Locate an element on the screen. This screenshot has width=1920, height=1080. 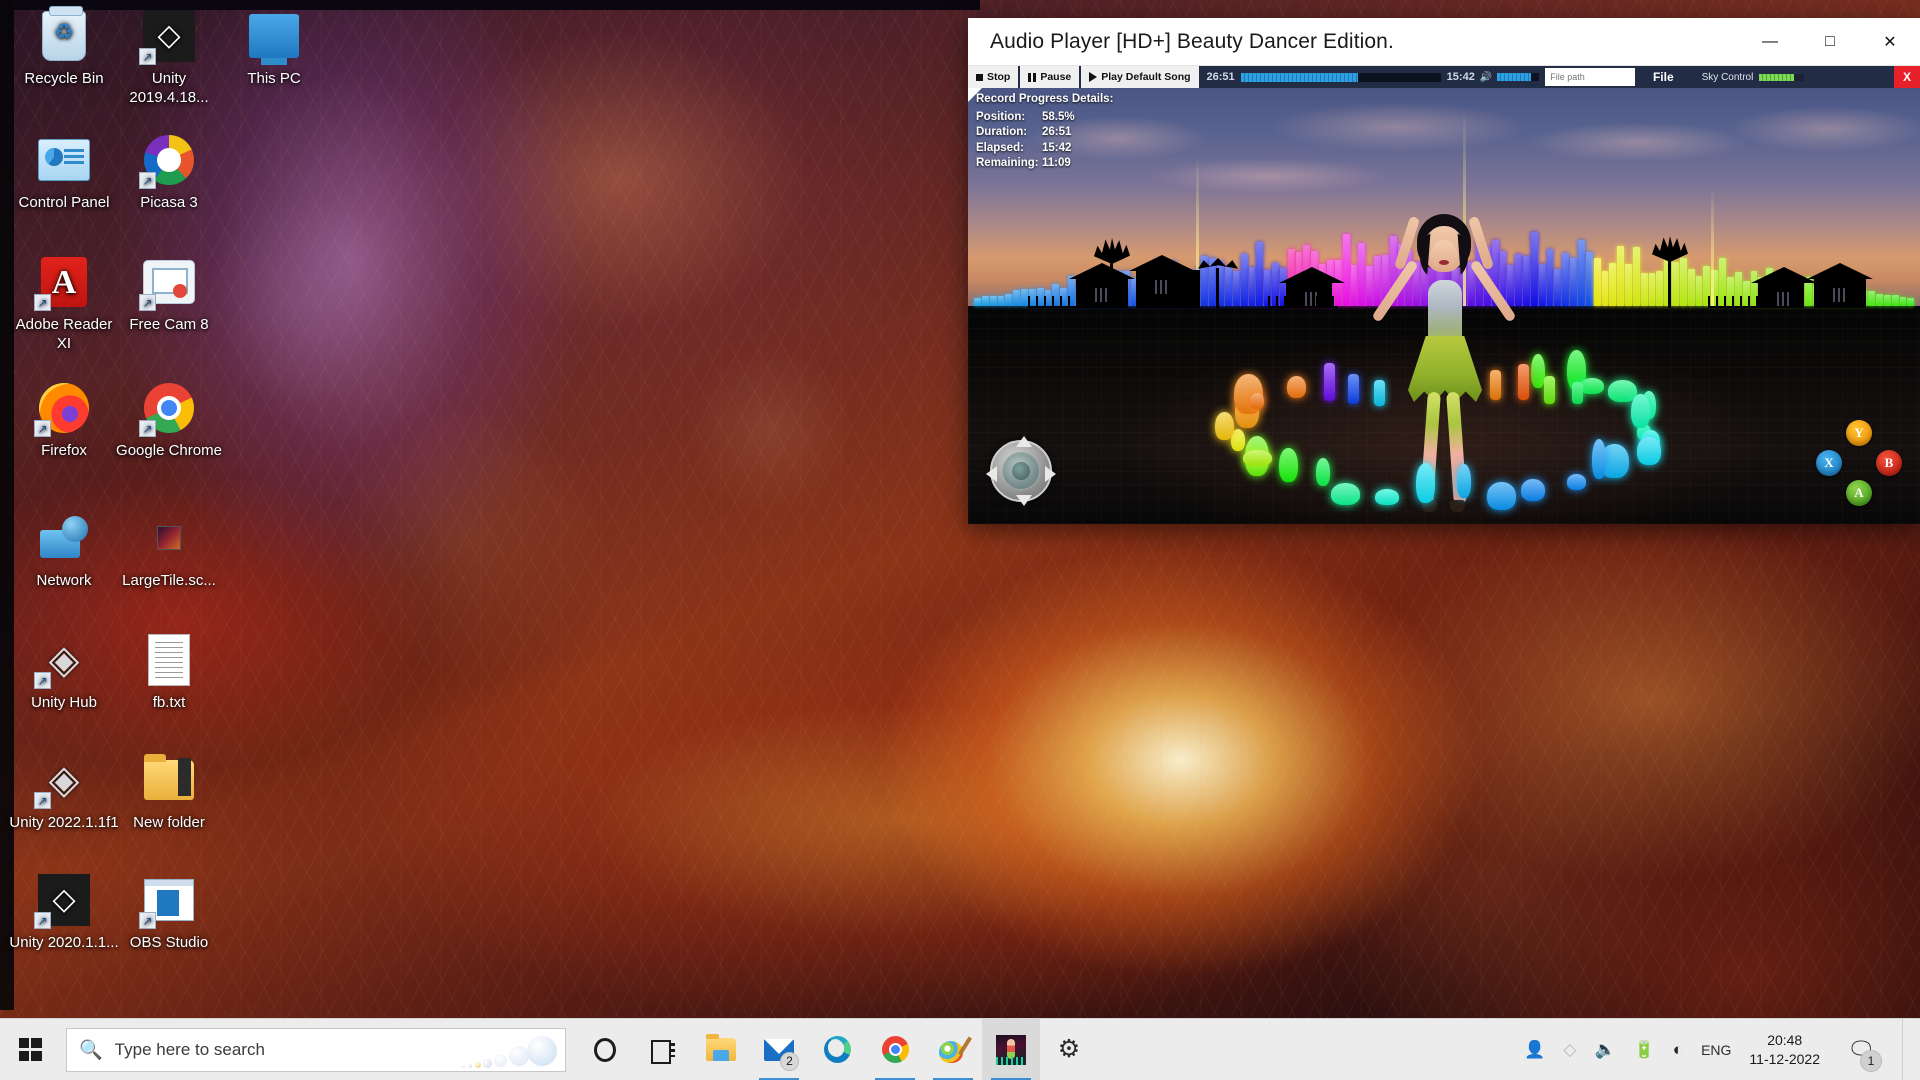
unity-tray-icon: ◇ is located at coordinates (1569, 1050).